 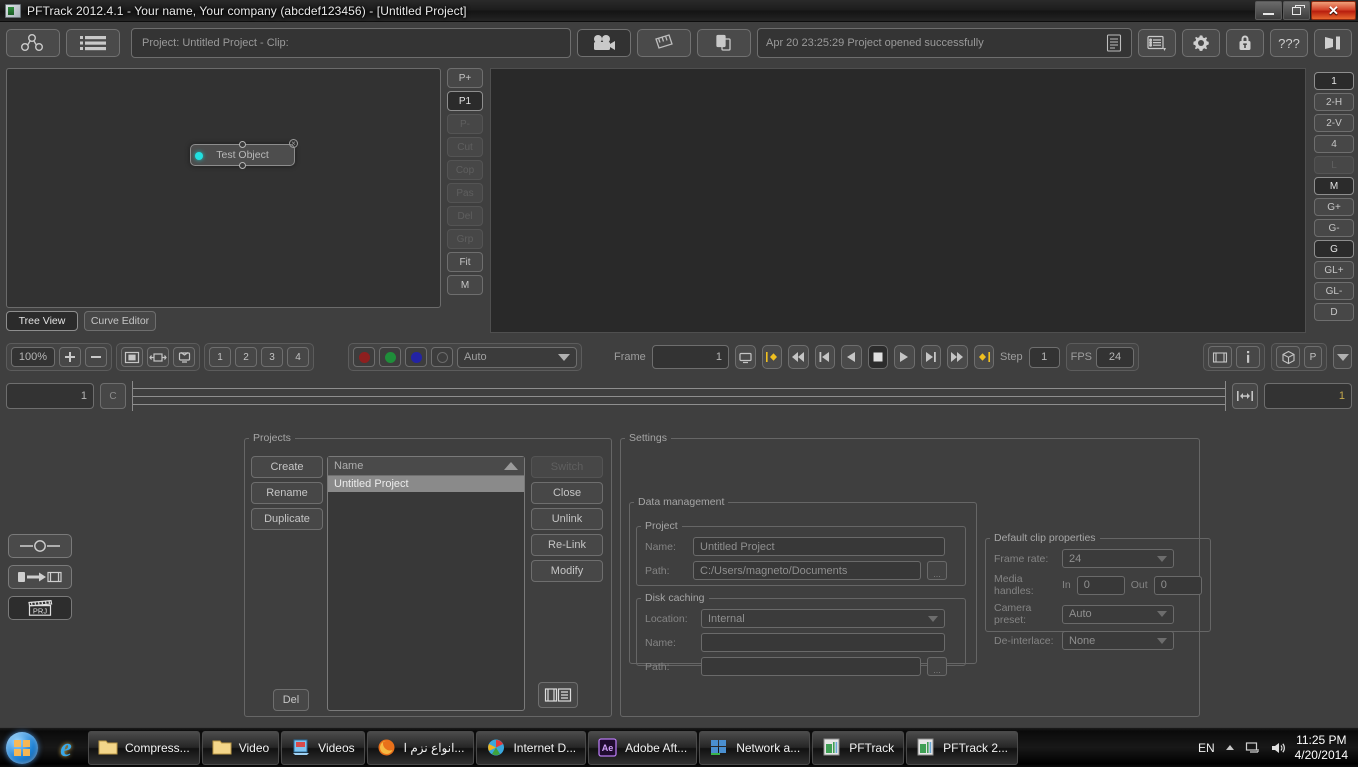 I want to click on film-strip-icon, so click(x=1220, y=357).